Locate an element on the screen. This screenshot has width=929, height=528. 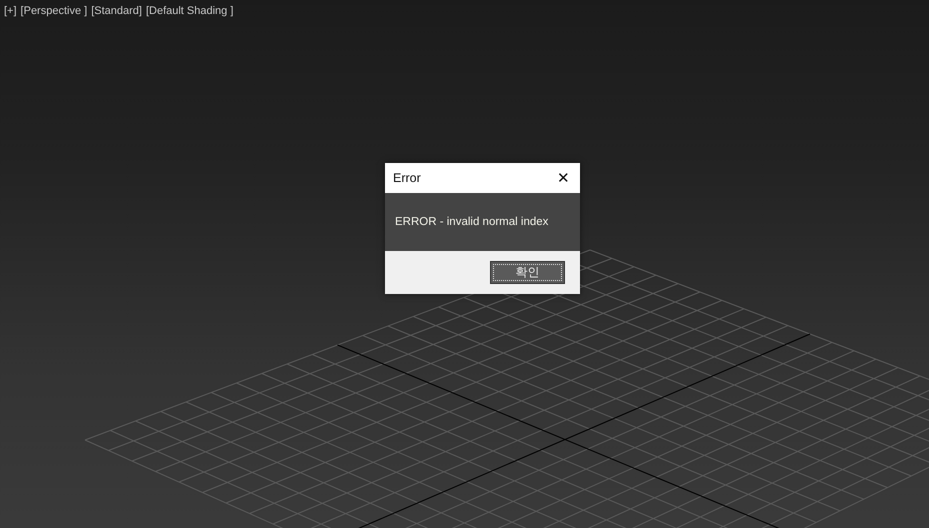
error-message: ERROR - invalid normal index is located at coordinates (471, 222).